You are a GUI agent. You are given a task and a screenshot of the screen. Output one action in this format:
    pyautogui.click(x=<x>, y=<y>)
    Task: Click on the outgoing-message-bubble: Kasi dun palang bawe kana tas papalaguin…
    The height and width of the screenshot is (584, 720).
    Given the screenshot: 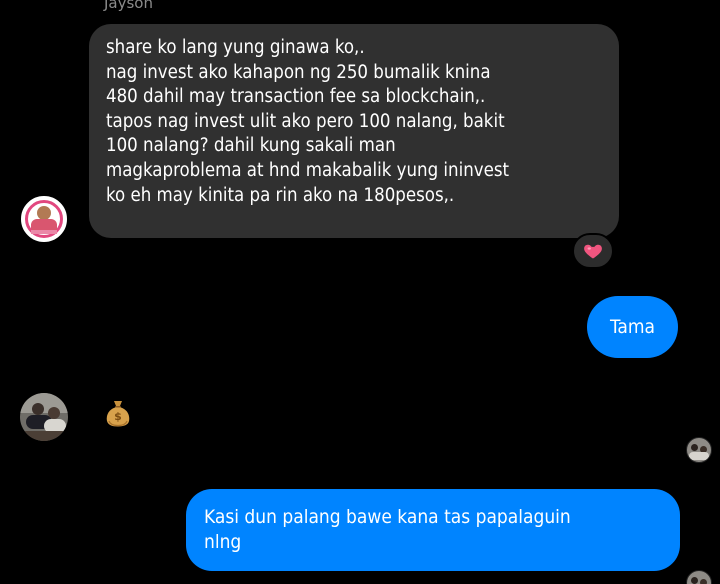 What is the action you would take?
    pyautogui.click(x=433, y=530)
    